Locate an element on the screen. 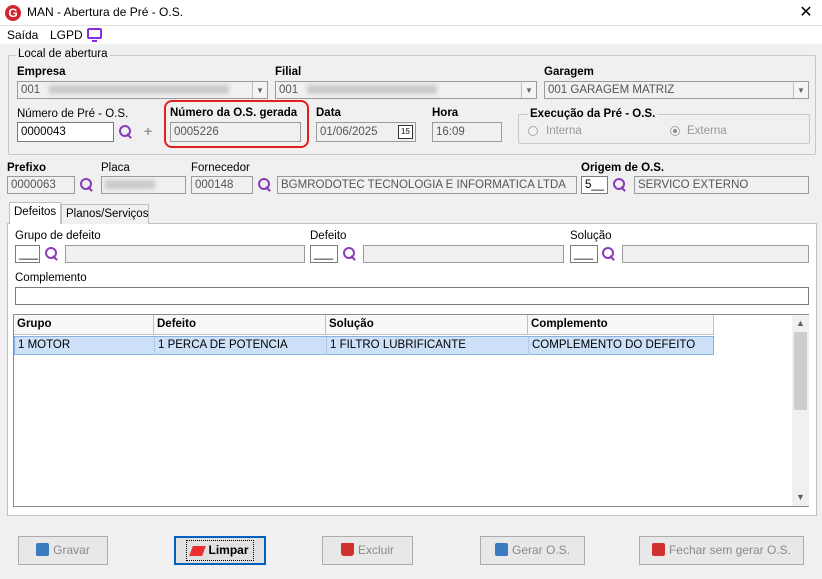  eraser-icon is located at coordinates (198, 551).